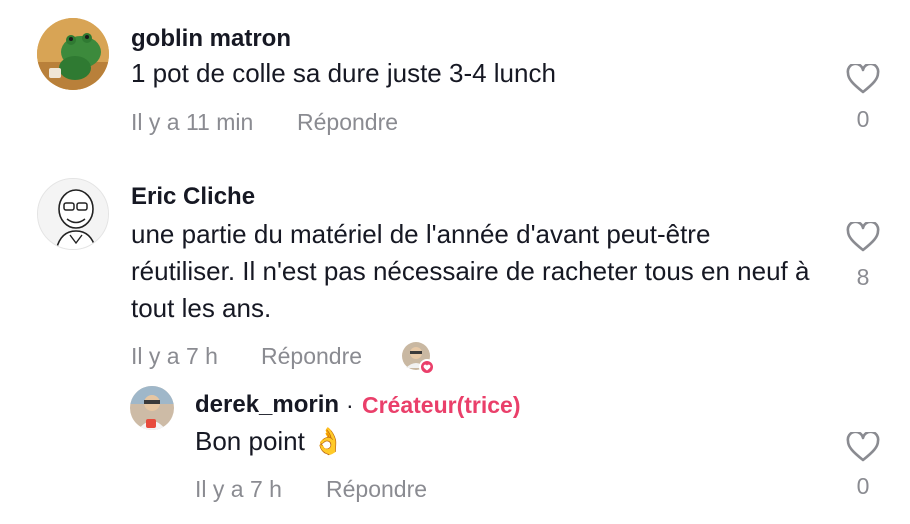  I want to click on caricature-avatar-icon, so click(73, 214).